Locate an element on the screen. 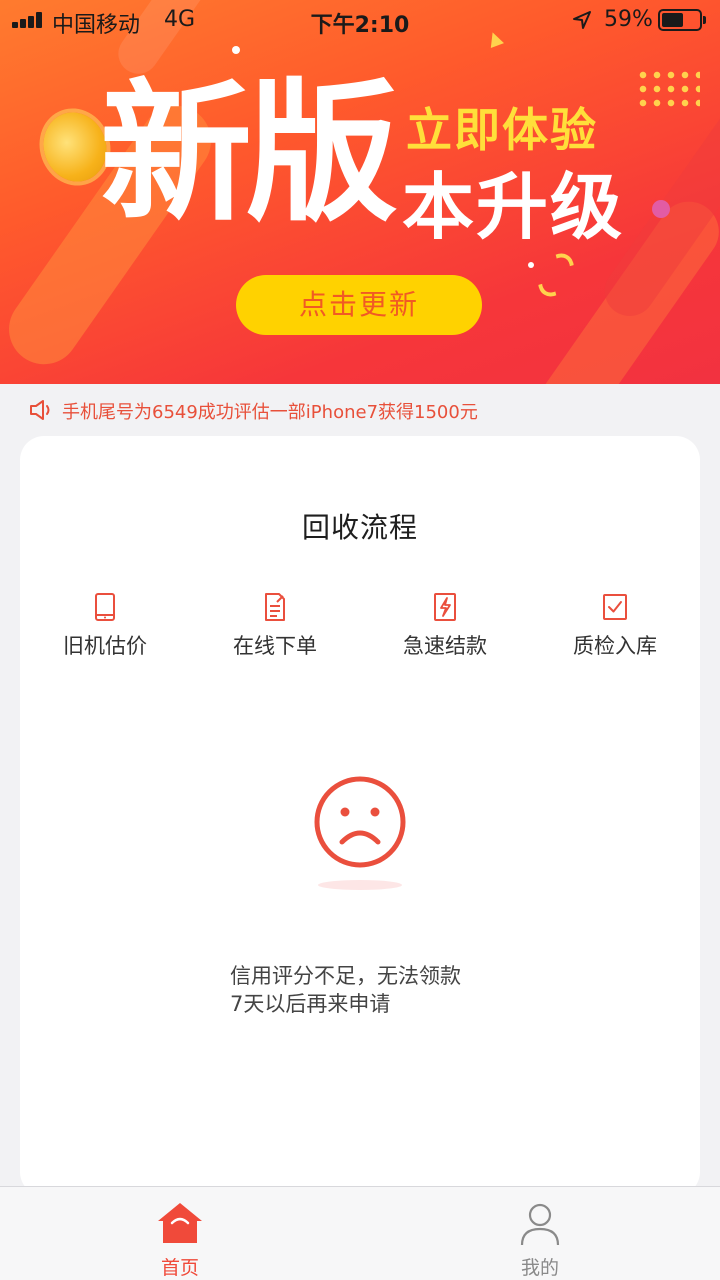 Image resolution: width=720 pixels, height=1280 pixels. tab-label: 首页 is located at coordinates (179, 1268).